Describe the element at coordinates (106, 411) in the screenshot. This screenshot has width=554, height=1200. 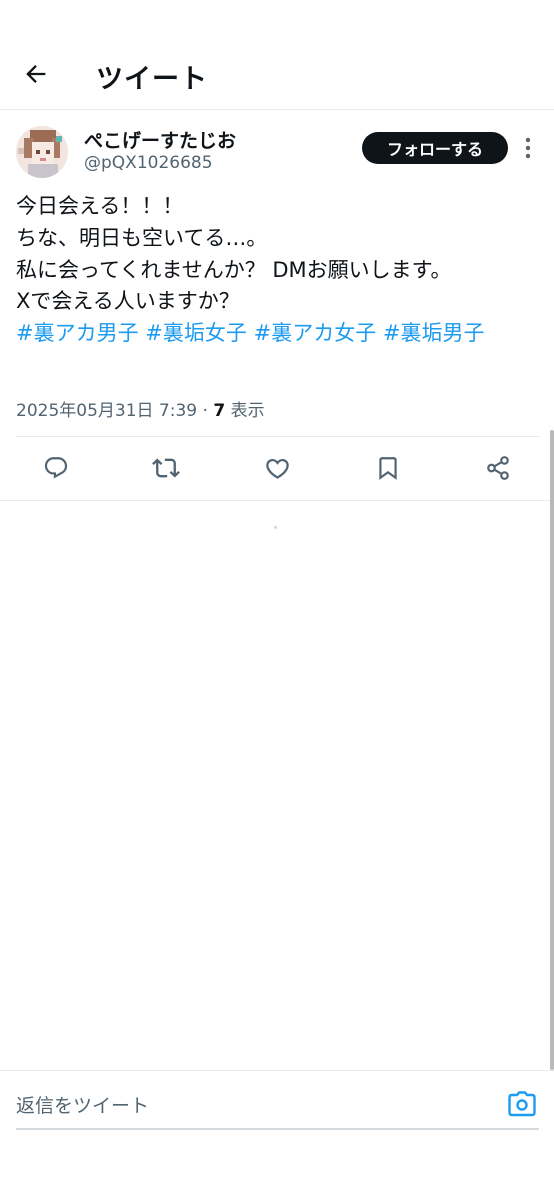
I see `tweet-timestamp: 2025年05月31日 7:39` at that location.